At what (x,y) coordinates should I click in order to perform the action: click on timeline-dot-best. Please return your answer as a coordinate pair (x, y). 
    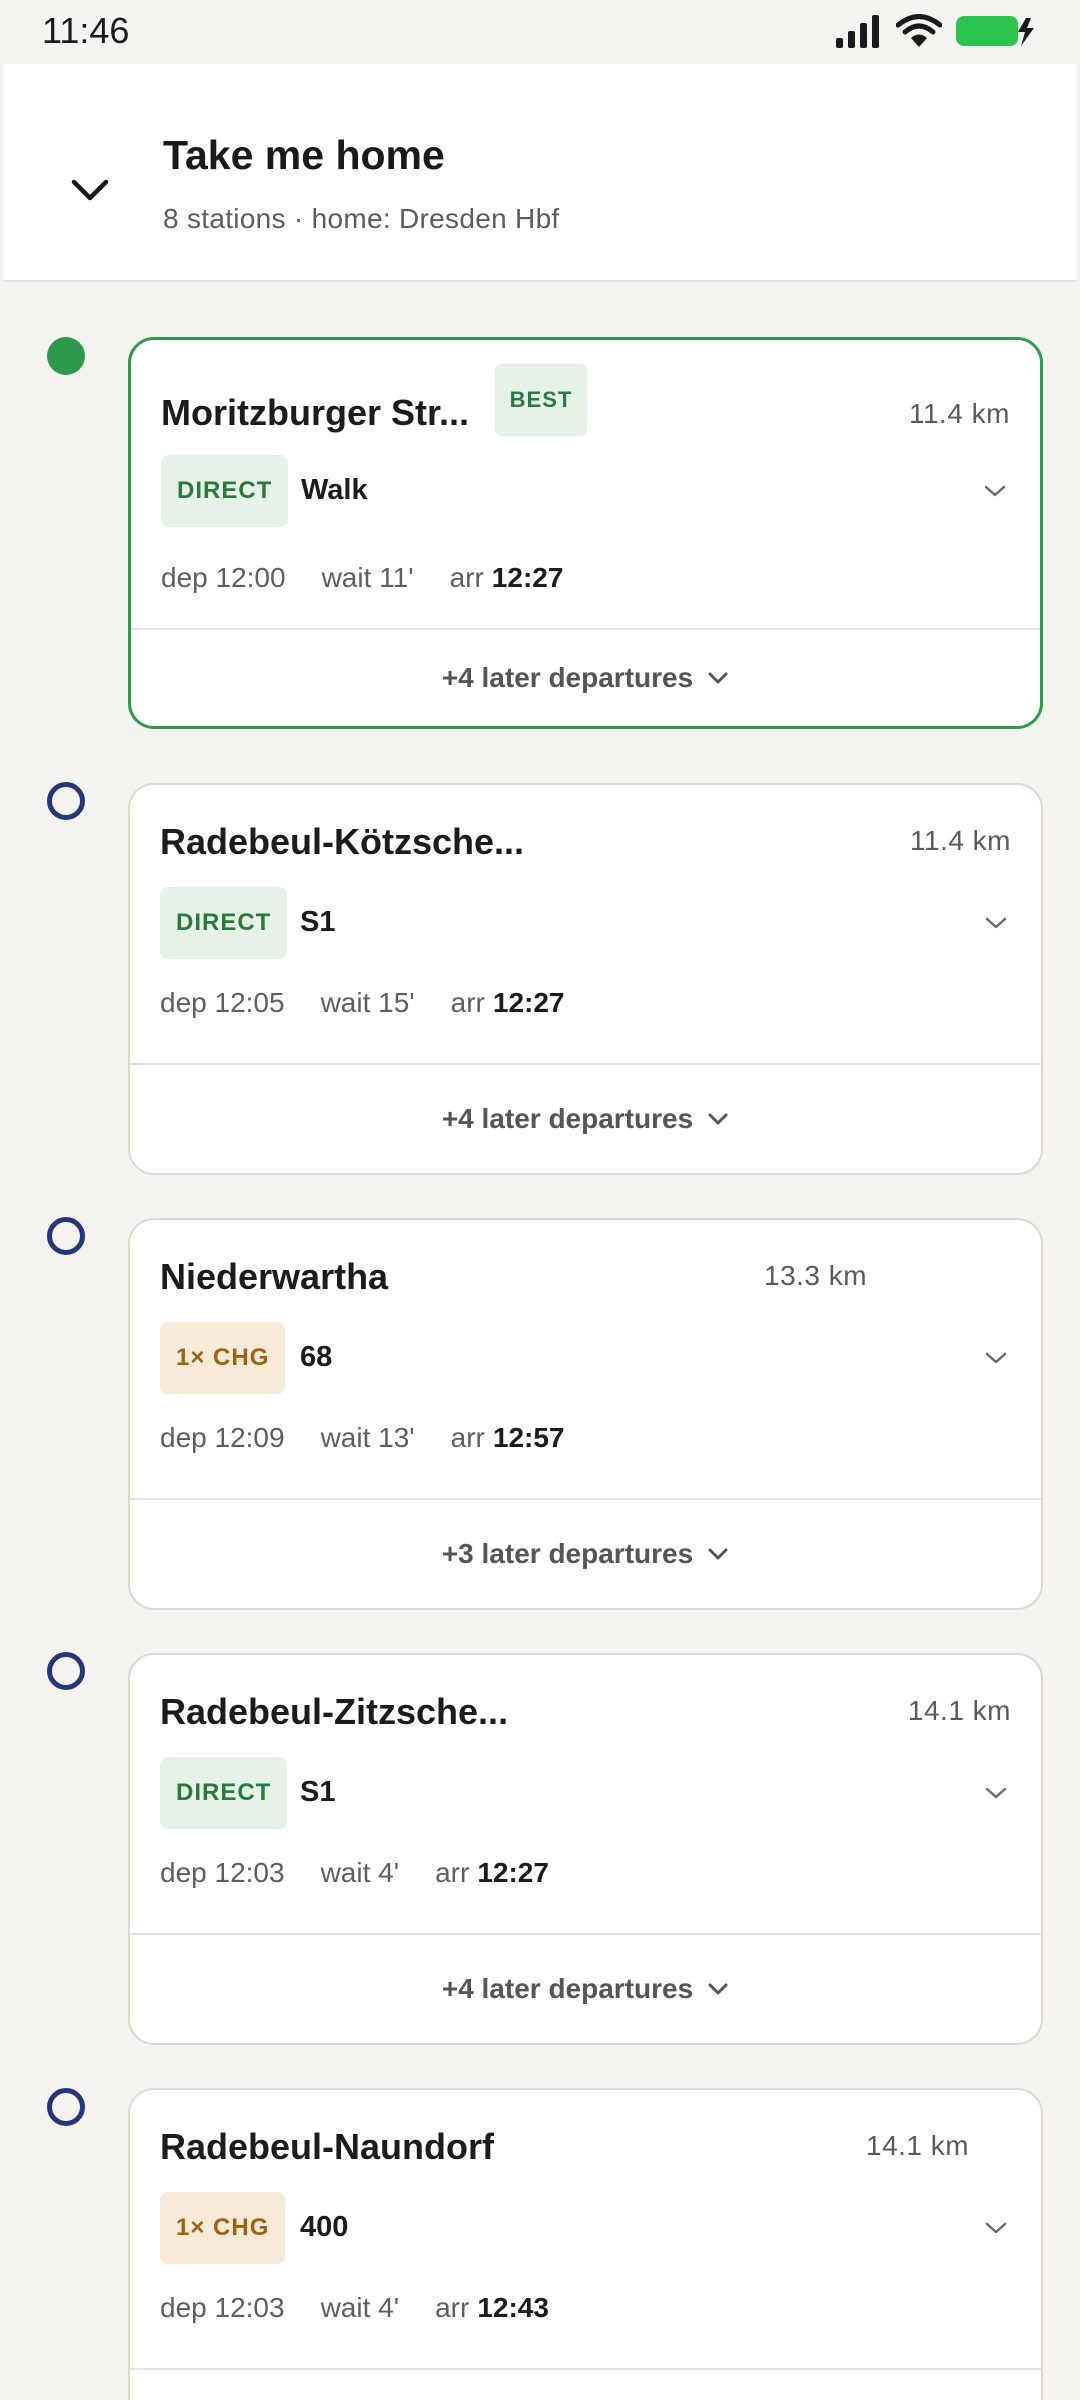
    Looking at the image, I should click on (66, 356).